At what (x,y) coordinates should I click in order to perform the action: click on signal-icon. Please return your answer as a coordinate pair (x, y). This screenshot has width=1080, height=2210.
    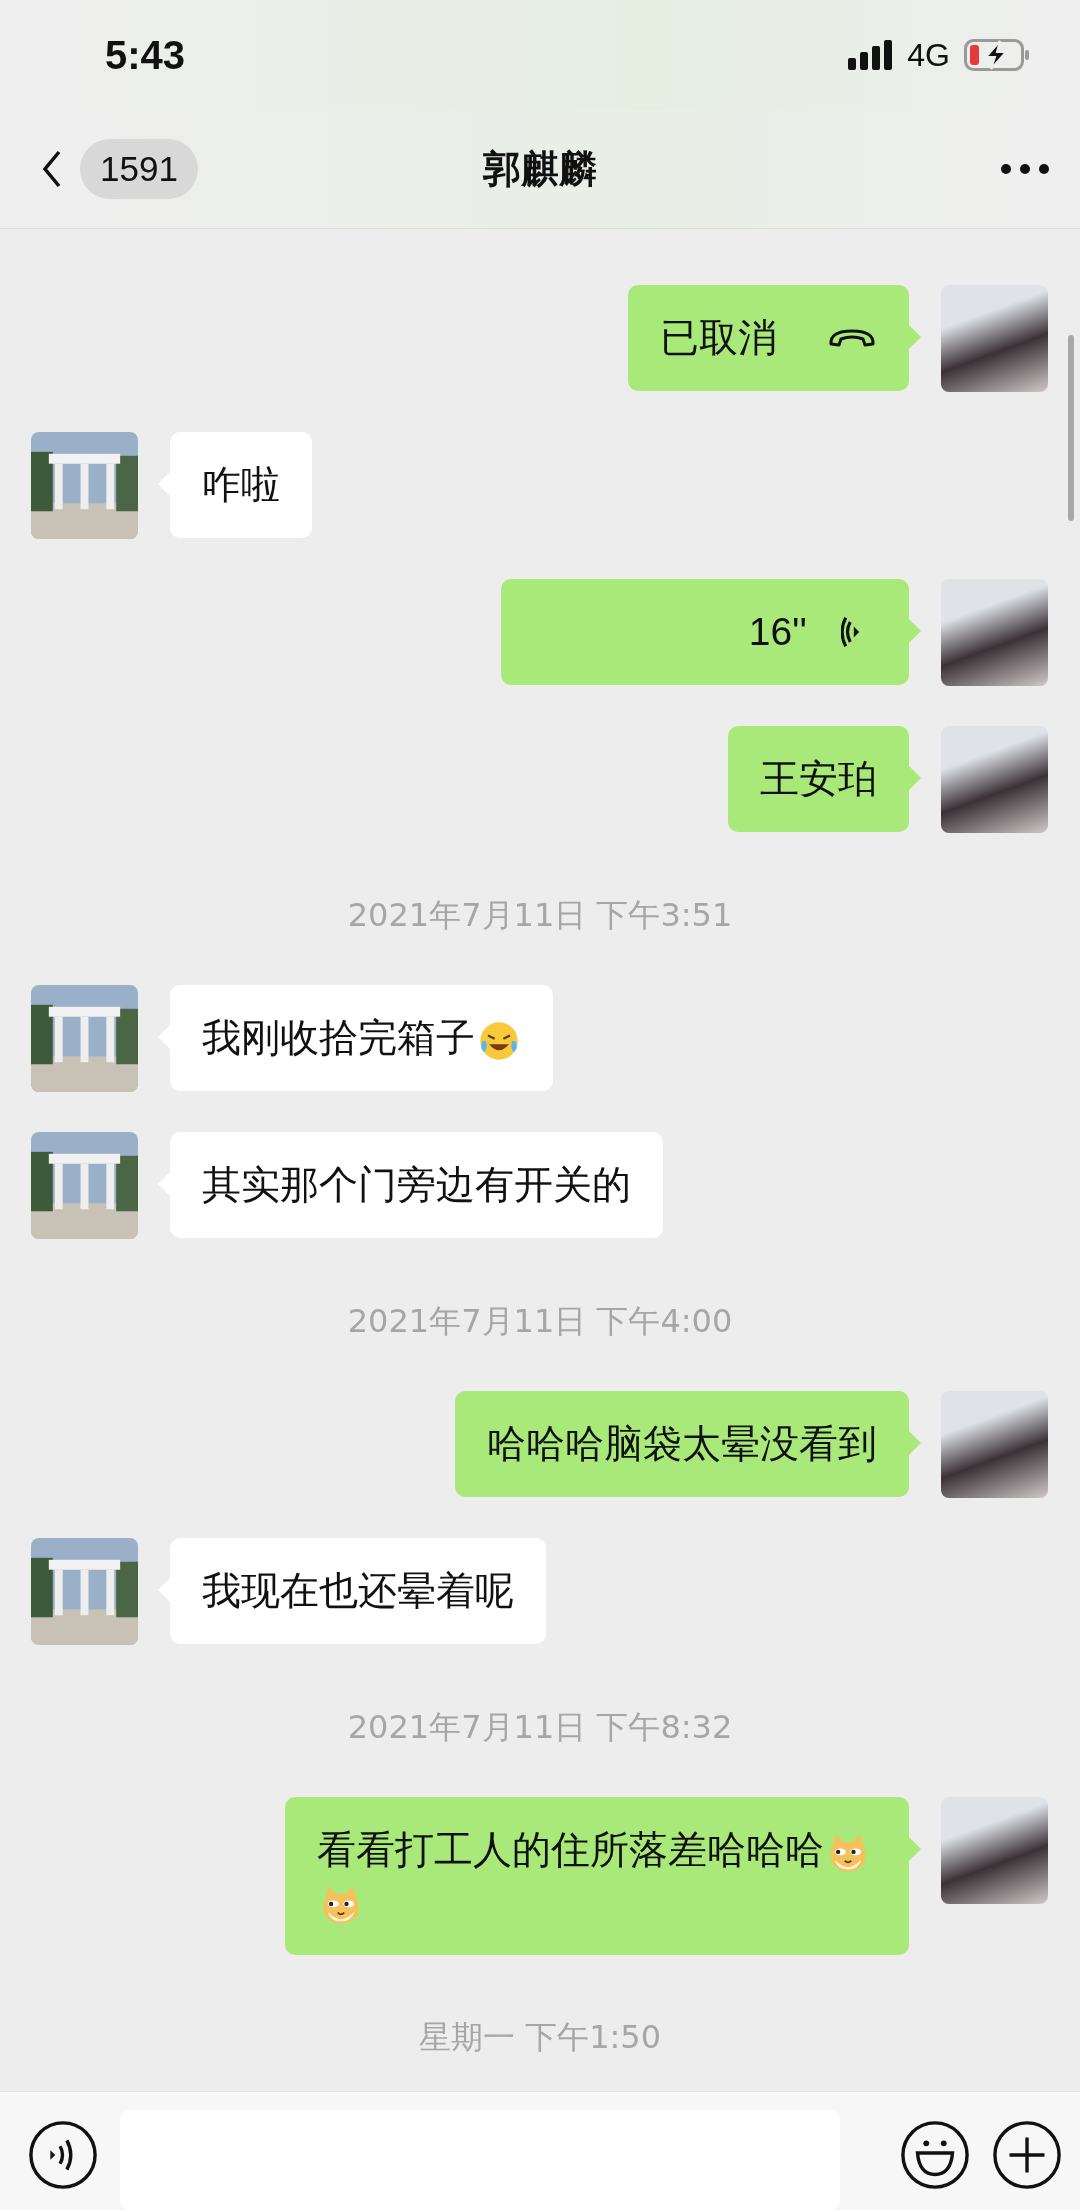
    Looking at the image, I should click on (870, 55).